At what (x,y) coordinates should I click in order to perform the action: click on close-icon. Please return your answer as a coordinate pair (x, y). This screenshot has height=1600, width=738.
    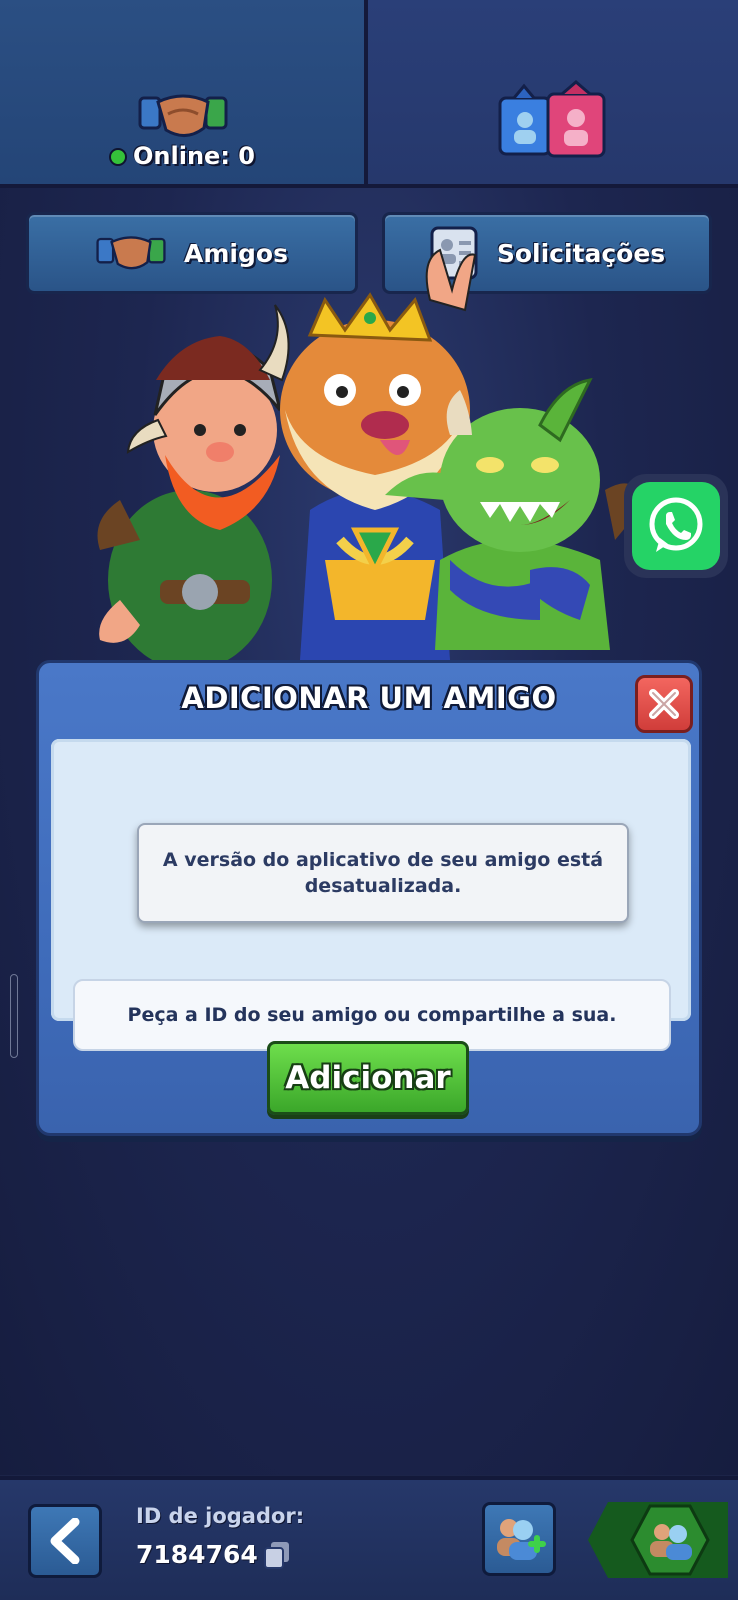
    Looking at the image, I should click on (664, 704).